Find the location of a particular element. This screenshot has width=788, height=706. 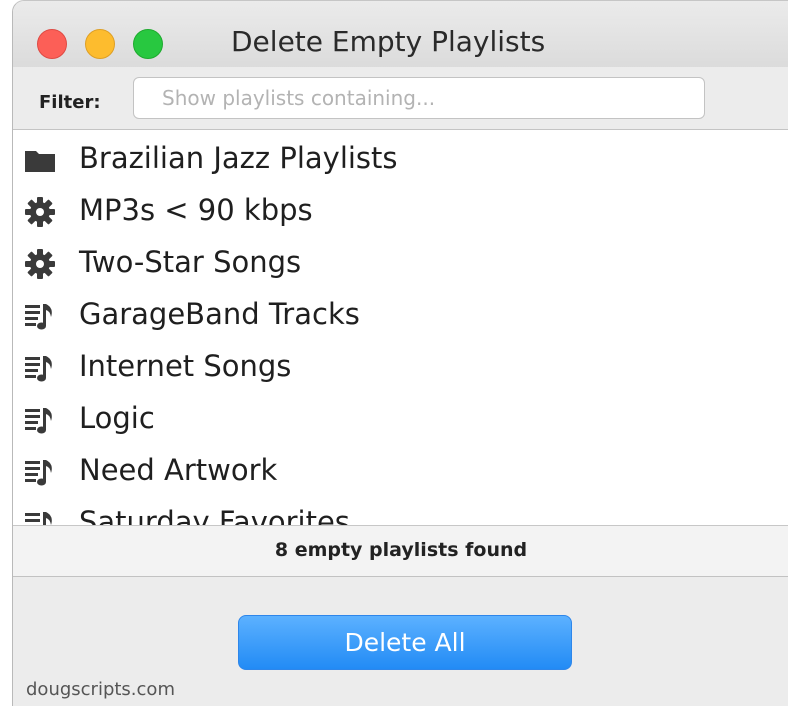

filter-label: Filter: is located at coordinates (70, 102).